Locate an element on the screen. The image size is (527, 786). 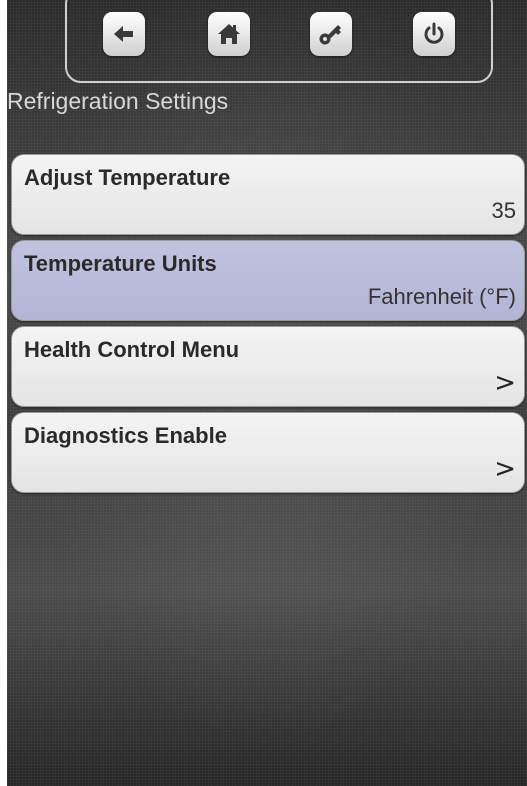
menu-item-label: Adjust Temperature is located at coordinates (127, 177).